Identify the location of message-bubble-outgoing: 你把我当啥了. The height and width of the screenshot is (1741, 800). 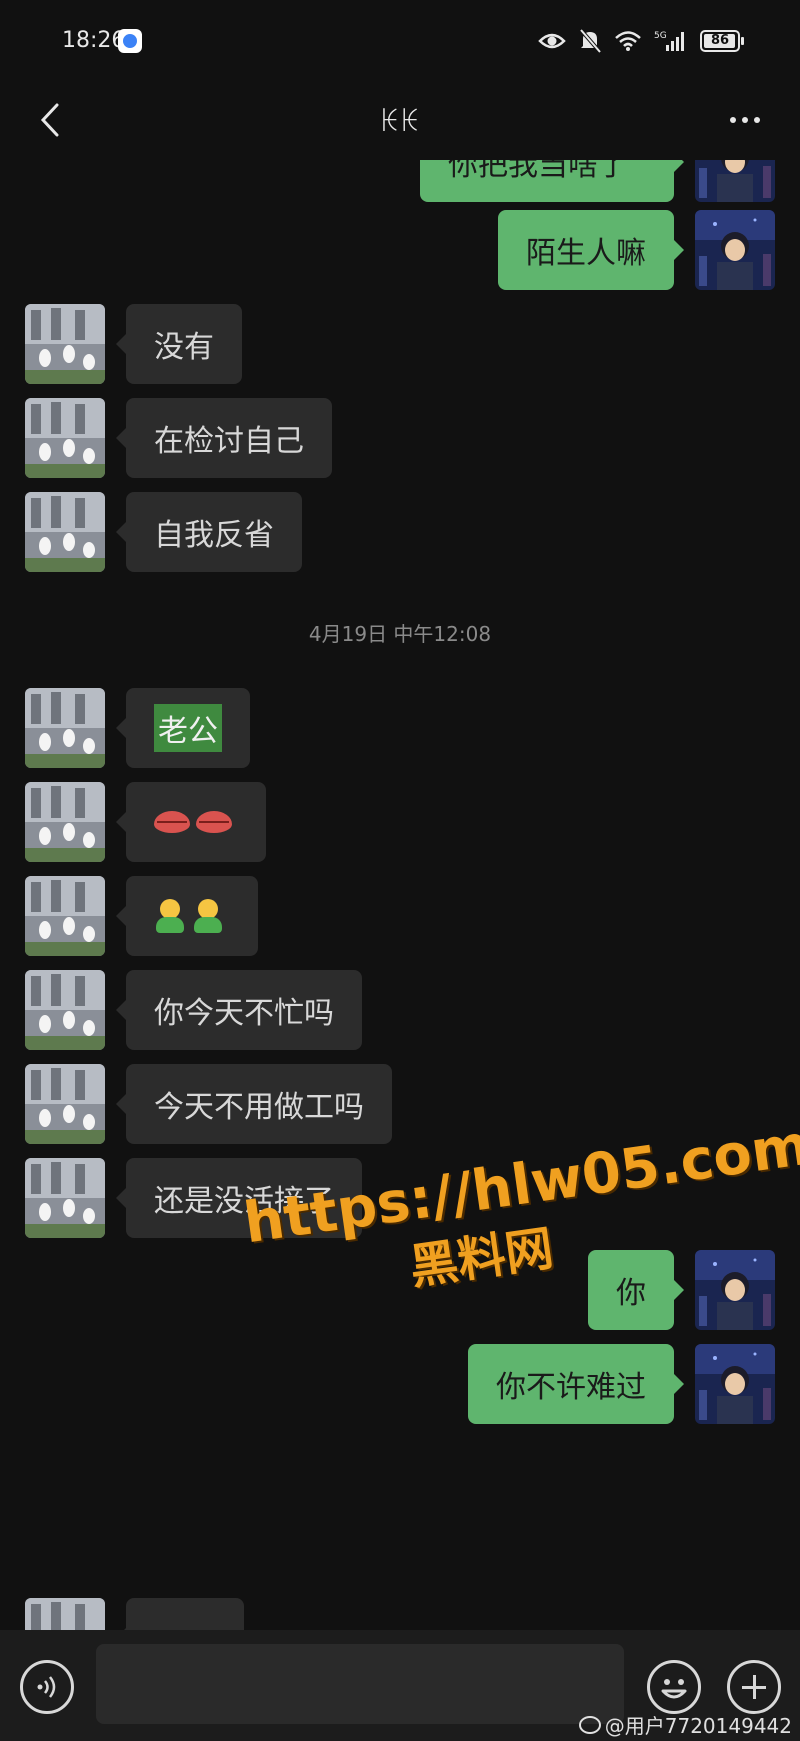
(552, 181).